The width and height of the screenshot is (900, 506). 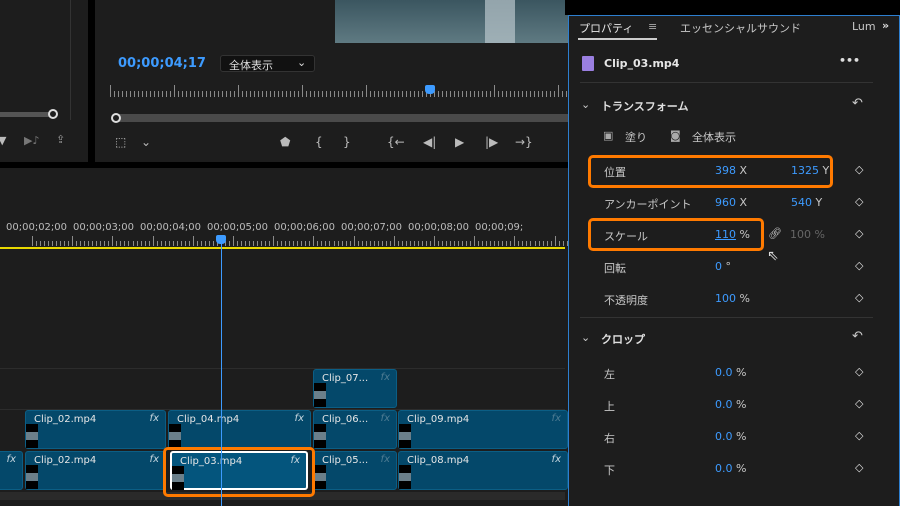 What do you see at coordinates (805, 170) in the screenshot?
I see `position-y: 1325` at bounding box center [805, 170].